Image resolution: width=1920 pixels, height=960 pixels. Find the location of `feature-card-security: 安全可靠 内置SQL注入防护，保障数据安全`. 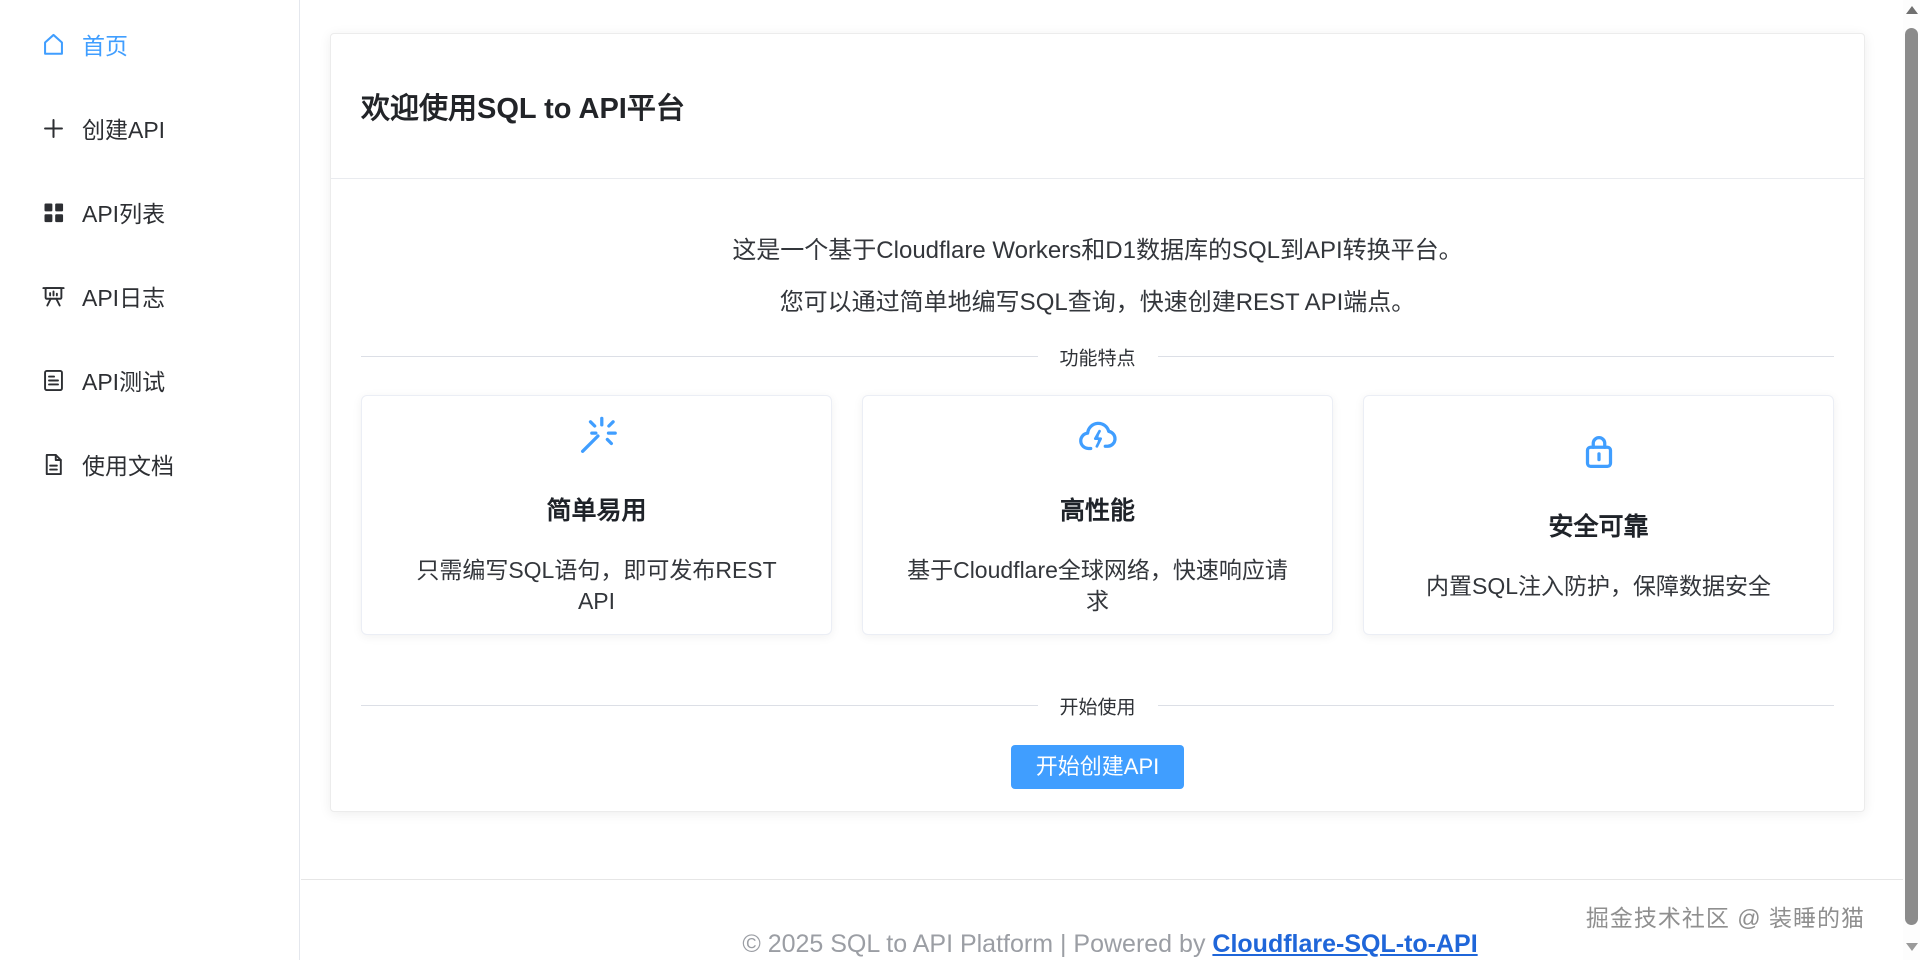

feature-card-security: 安全可靠 内置SQL注入防护，保障数据安全 is located at coordinates (1598, 515).